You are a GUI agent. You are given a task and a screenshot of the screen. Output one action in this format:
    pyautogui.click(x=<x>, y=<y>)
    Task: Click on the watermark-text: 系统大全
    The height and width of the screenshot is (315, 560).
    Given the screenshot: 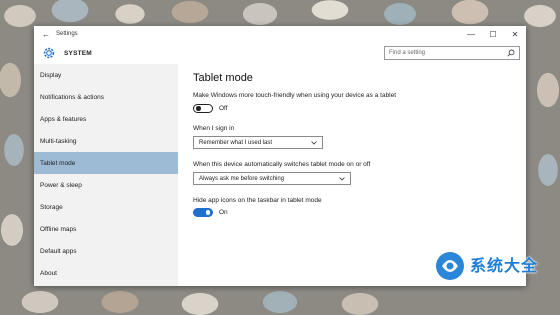 What is the action you would take?
    pyautogui.click(x=504, y=265)
    